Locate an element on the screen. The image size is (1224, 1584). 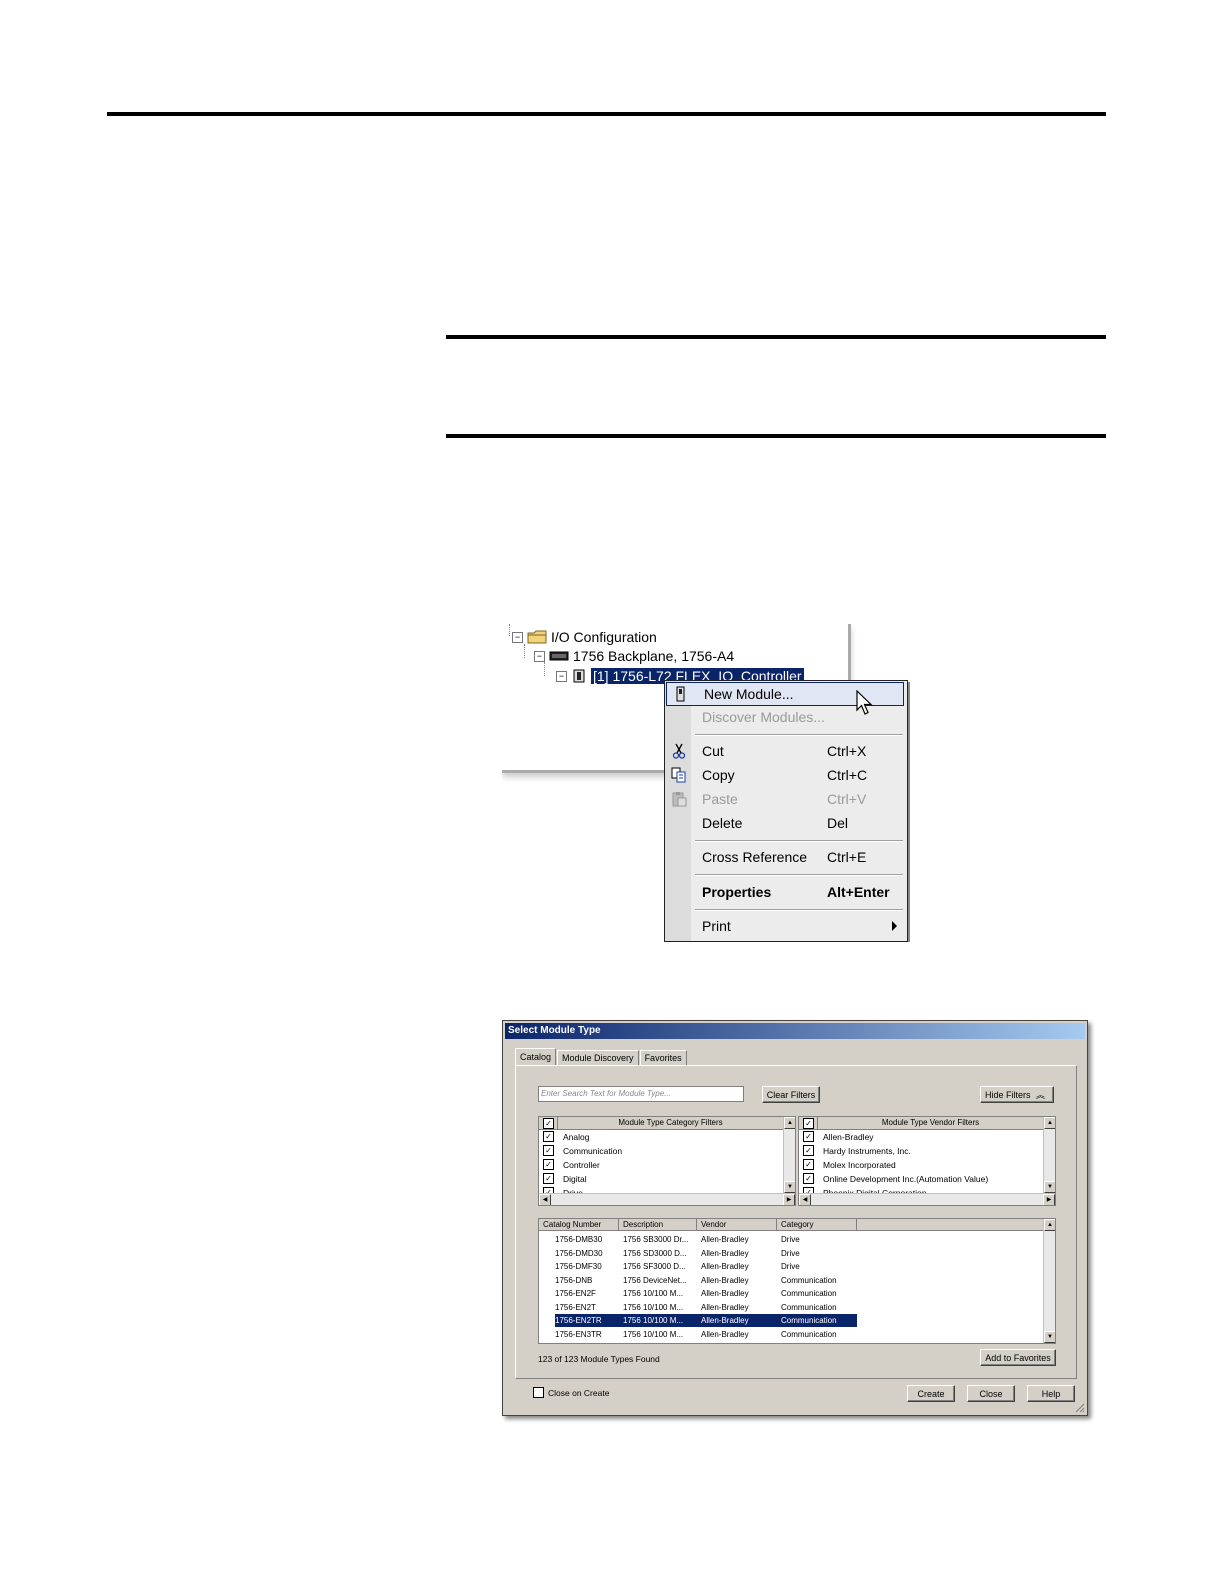
column-header-category: Category is located at coordinates (817, 1225).